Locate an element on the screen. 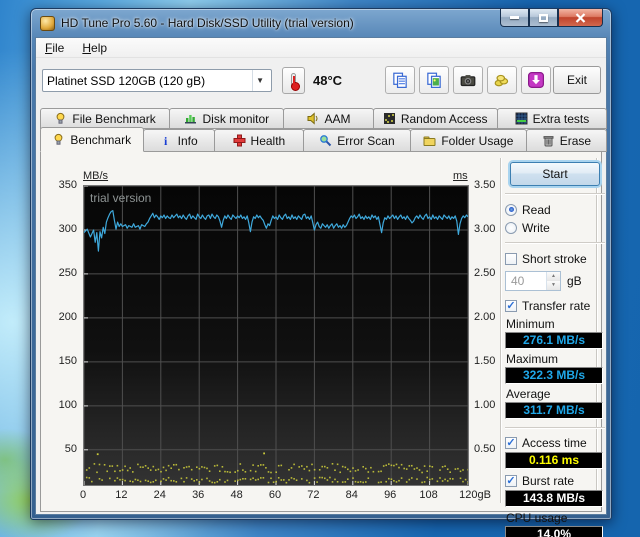 The width and height of the screenshot is (640, 537). close-button is located at coordinates (580, 18).